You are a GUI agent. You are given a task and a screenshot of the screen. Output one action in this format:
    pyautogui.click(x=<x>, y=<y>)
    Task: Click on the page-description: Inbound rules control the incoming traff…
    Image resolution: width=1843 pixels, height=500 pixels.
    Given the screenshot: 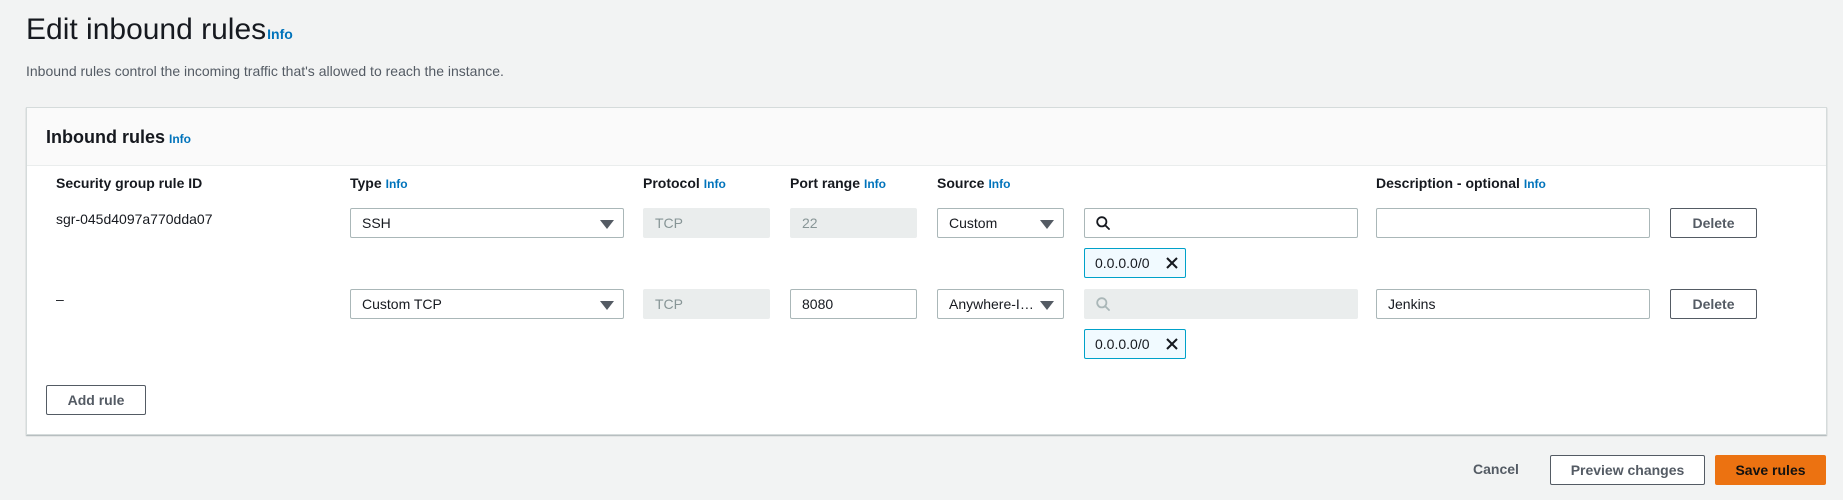 What is the action you would take?
    pyautogui.click(x=265, y=71)
    